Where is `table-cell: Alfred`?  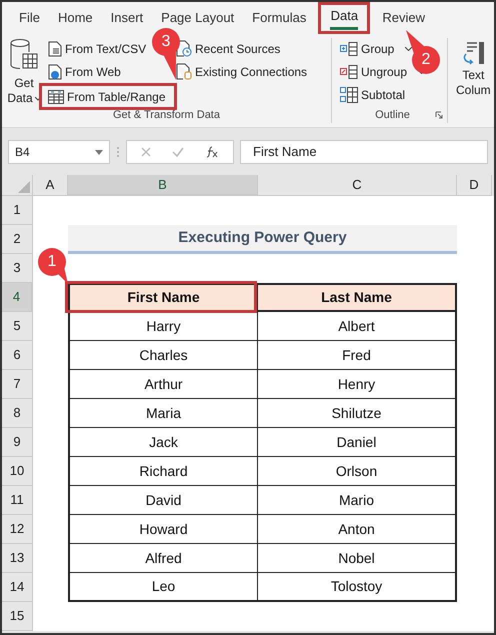
table-cell: Alfred is located at coordinates (163, 558).